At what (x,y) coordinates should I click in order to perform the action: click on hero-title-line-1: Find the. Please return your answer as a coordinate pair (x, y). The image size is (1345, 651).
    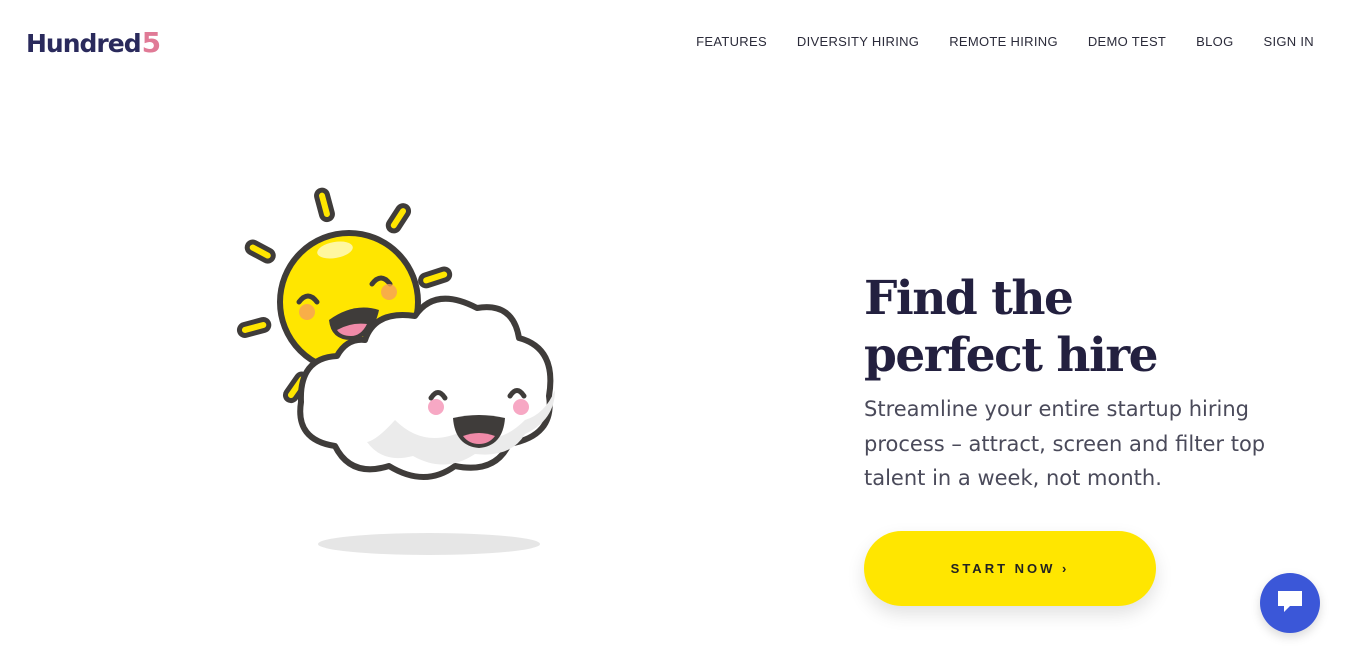
    Looking at the image, I should click on (969, 298).